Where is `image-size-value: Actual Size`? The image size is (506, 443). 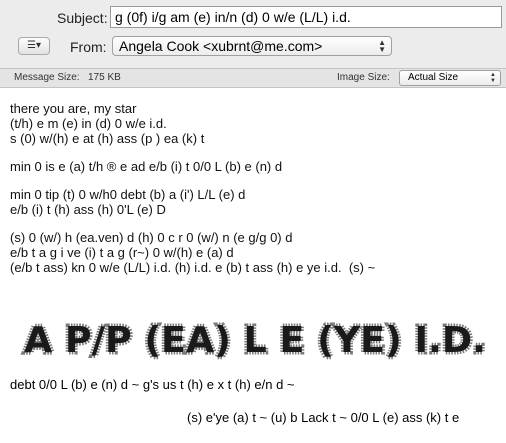
image-size-value: Actual Size is located at coordinates (433, 77).